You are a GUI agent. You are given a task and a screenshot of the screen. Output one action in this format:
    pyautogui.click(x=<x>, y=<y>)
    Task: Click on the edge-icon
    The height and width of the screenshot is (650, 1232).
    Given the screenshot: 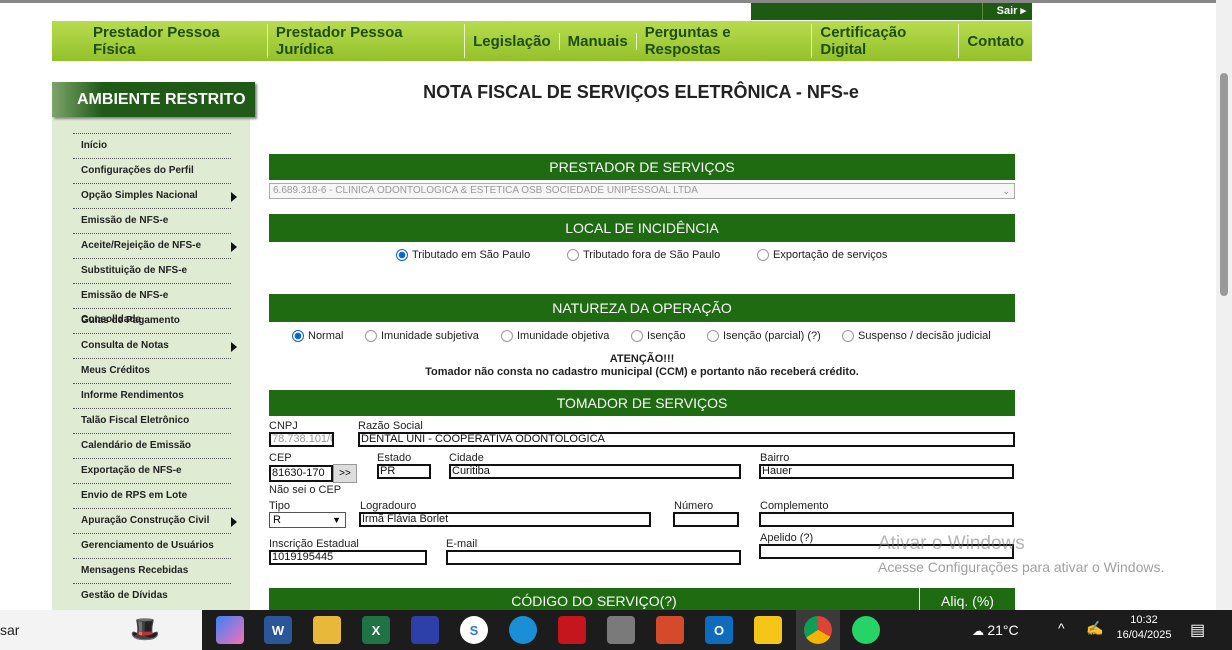 What is the action you would take?
    pyautogui.click(x=523, y=630)
    